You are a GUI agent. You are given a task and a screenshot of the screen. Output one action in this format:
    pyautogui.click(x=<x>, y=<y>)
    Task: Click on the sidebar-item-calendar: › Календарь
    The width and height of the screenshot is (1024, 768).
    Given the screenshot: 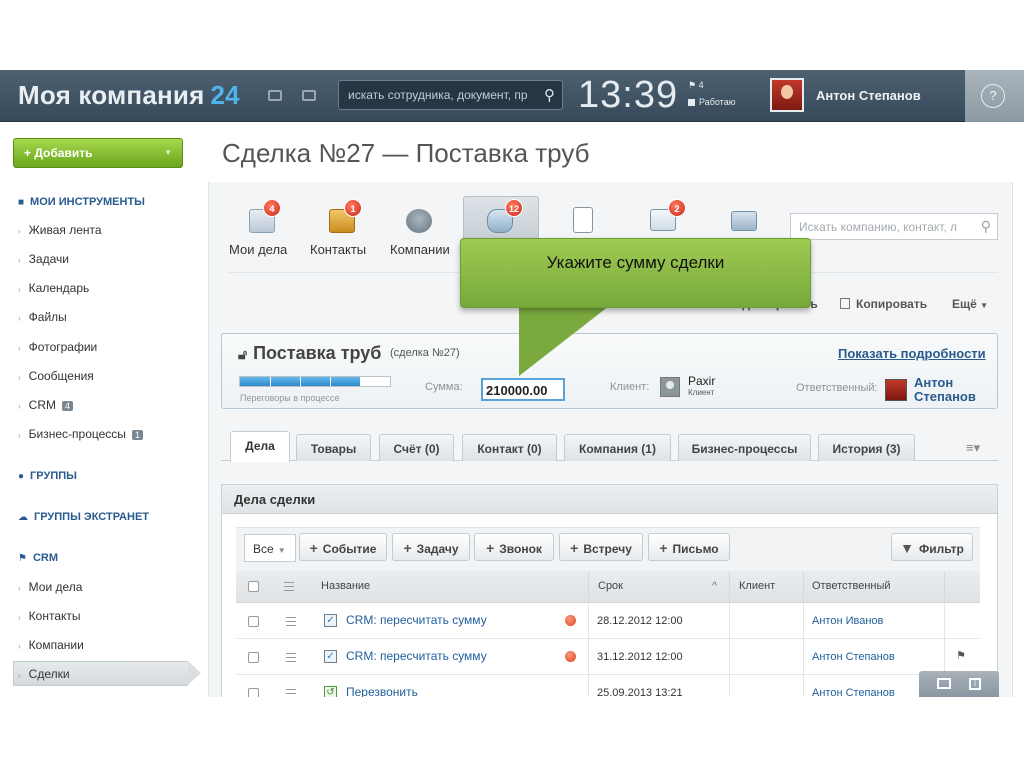 What is the action you would take?
    pyautogui.click(x=53, y=288)
    